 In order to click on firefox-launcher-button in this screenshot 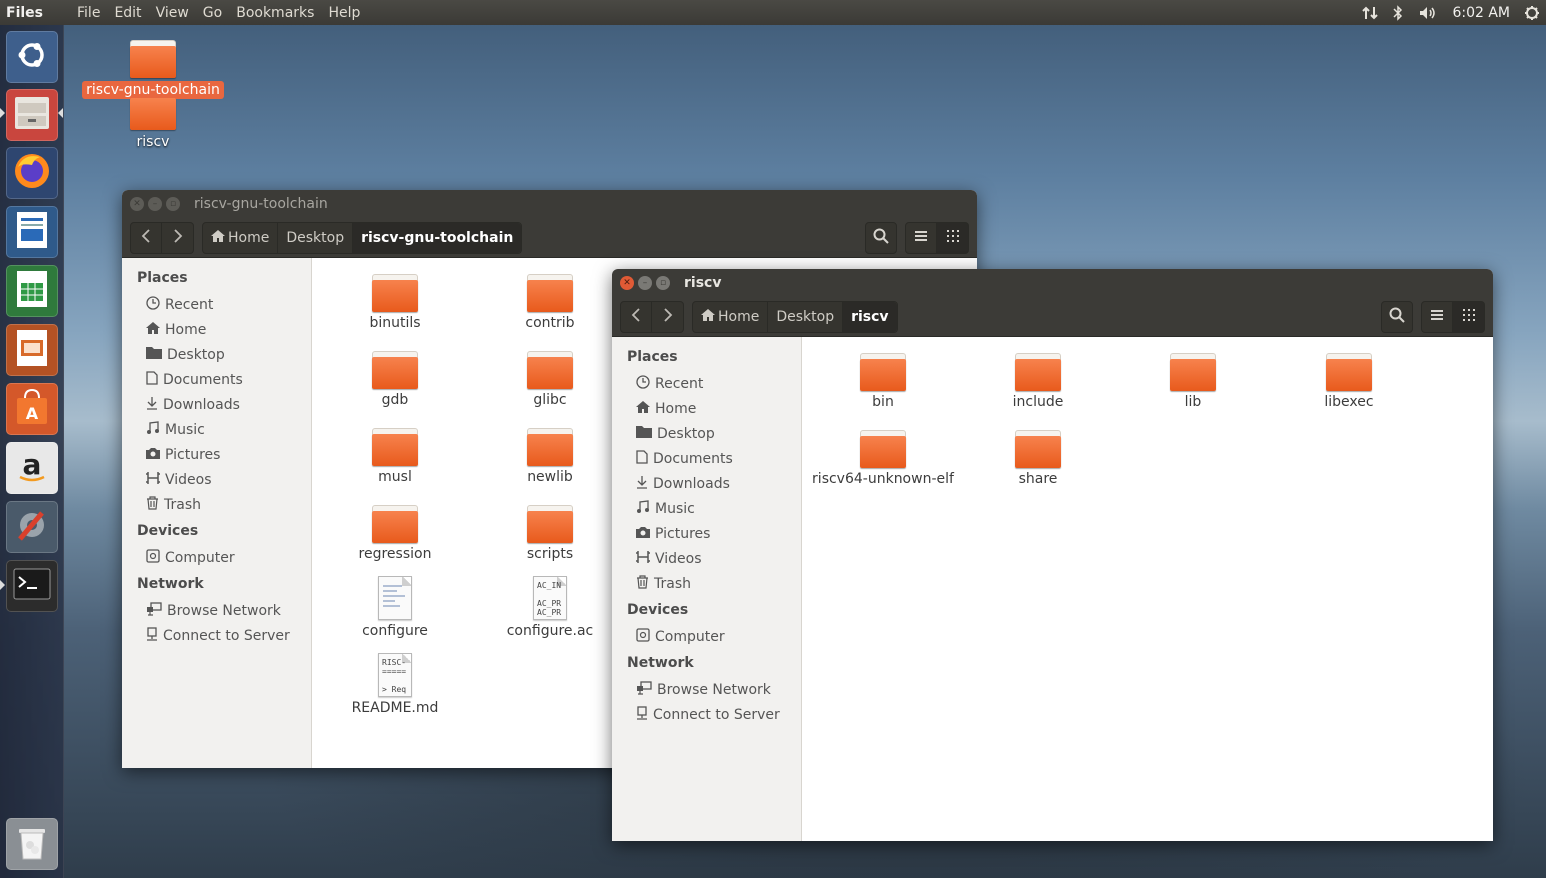, I will do `click(32, 173)`.